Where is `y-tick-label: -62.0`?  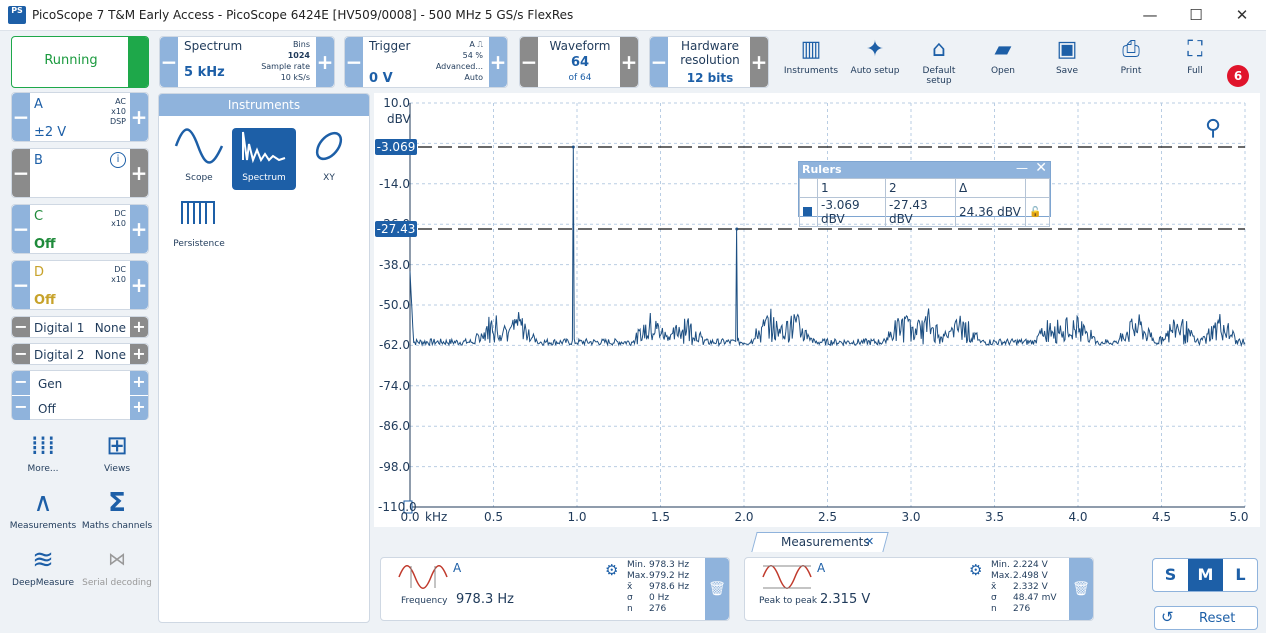
y-tick-label: -62.0 is located at coordinates (394, 345).